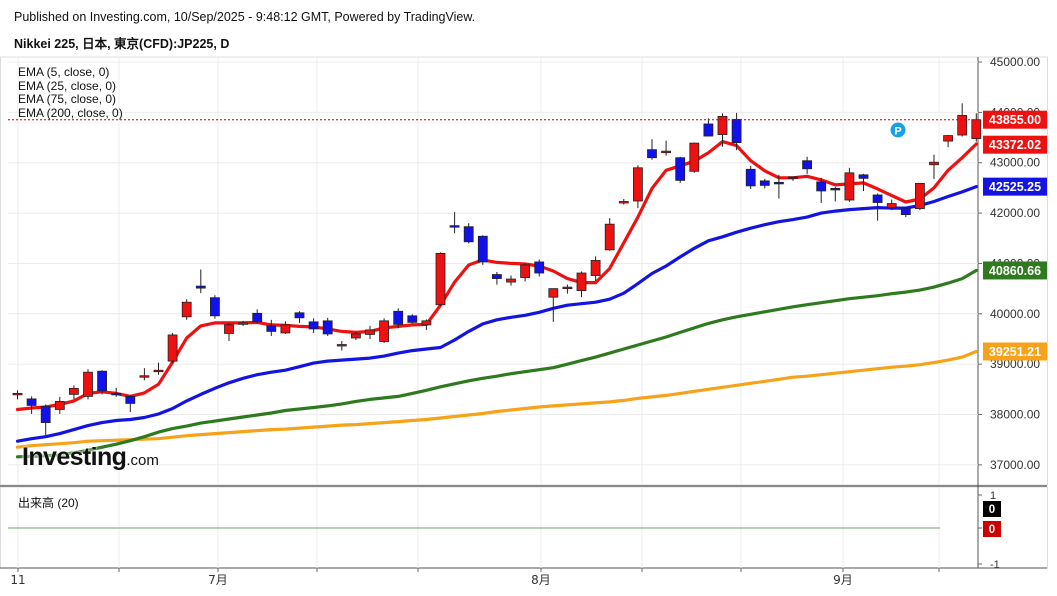 The image size is (1057, 596). Describe the element at coordinates (70, 72) in the screenshot. I see `legend-ema5: EMA (5, close, 0)` at that location.